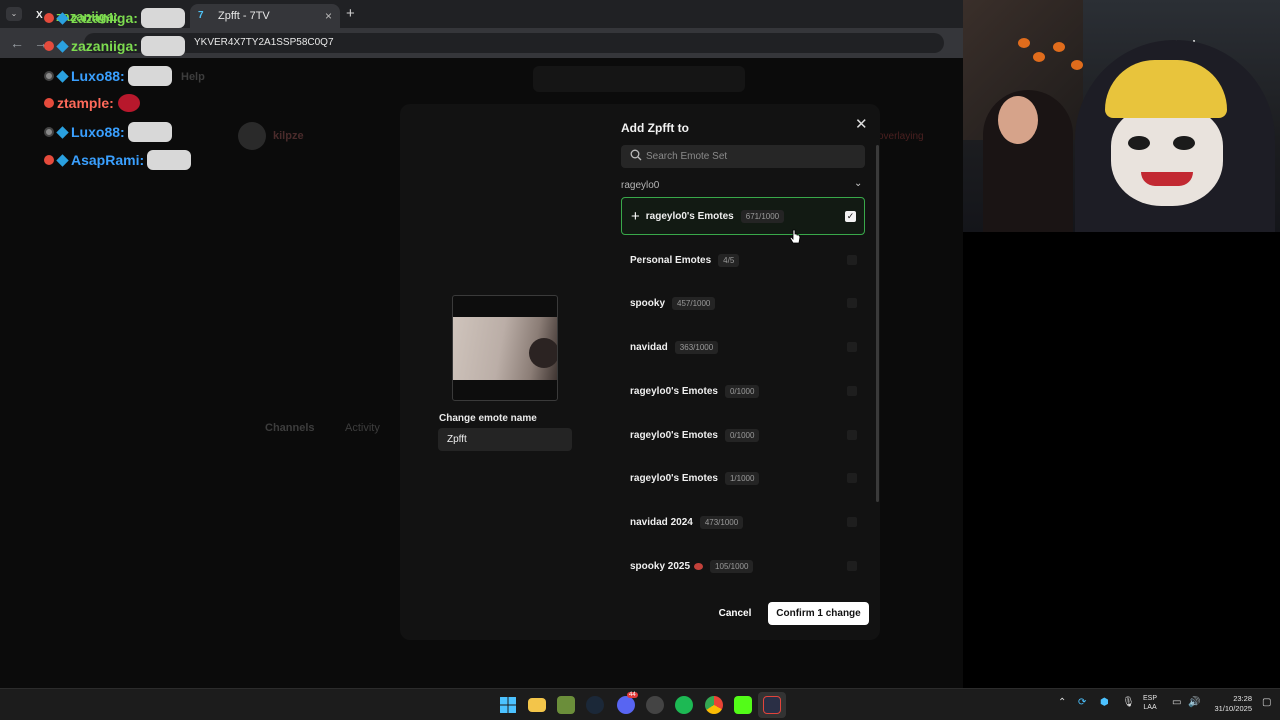  What do you see at coordinates (92, 103) in the screenshot?
I see `chat-message: ztample:` at bounding box center [92, 103].